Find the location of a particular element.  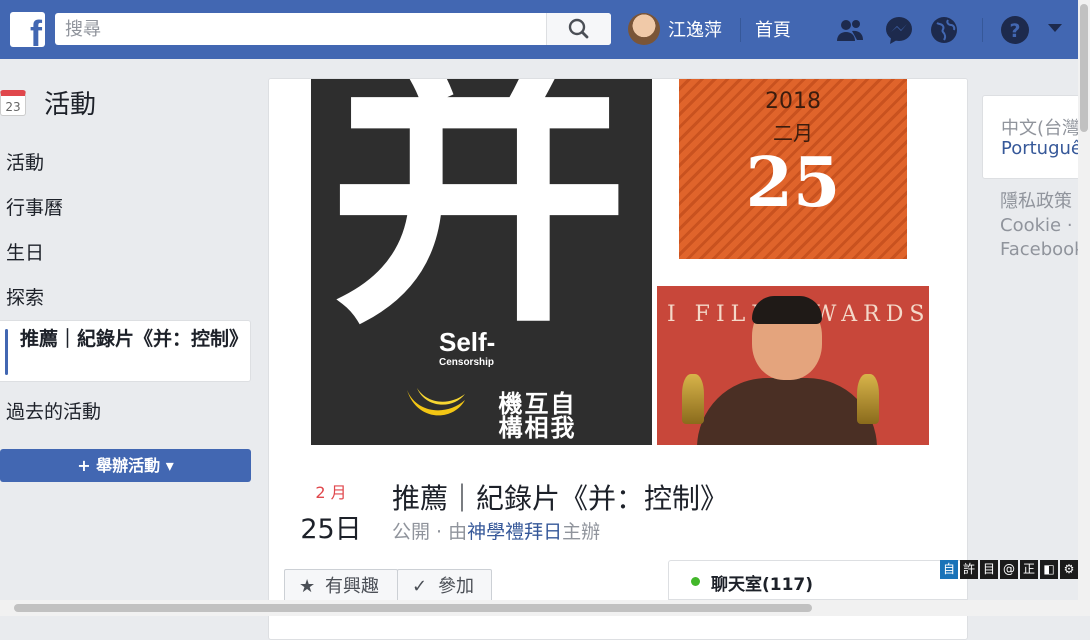

ime-button: 許 is located at coordinates (969, 569).